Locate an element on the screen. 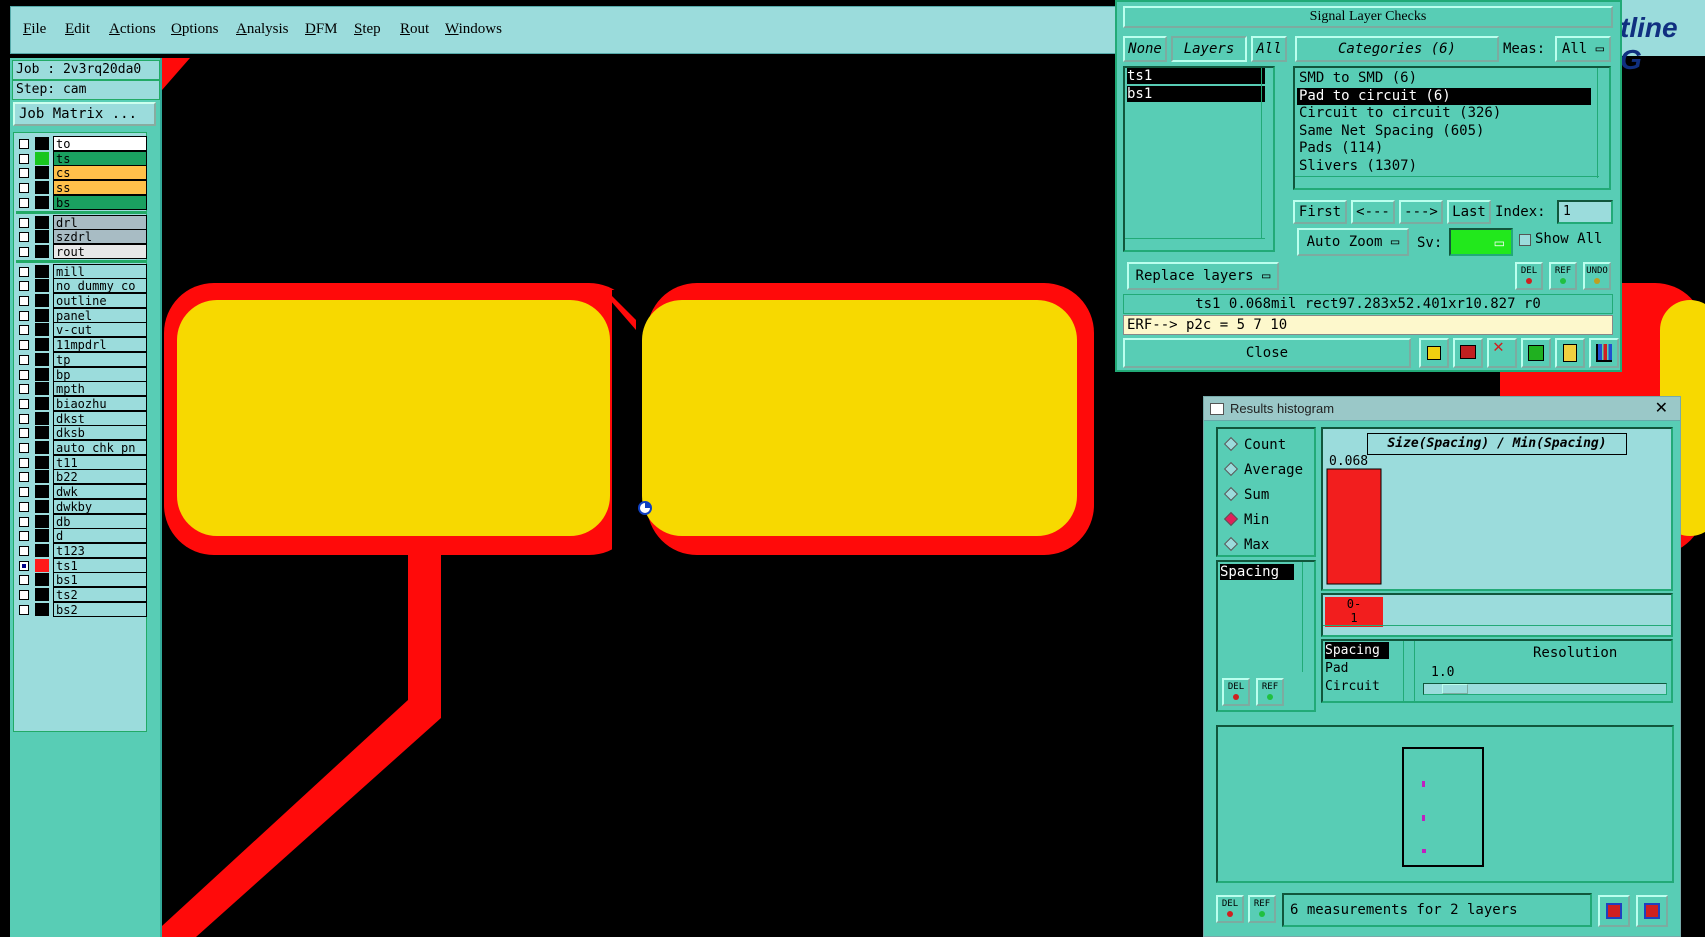  layer-name: rout is located at coordinates (100, 251).